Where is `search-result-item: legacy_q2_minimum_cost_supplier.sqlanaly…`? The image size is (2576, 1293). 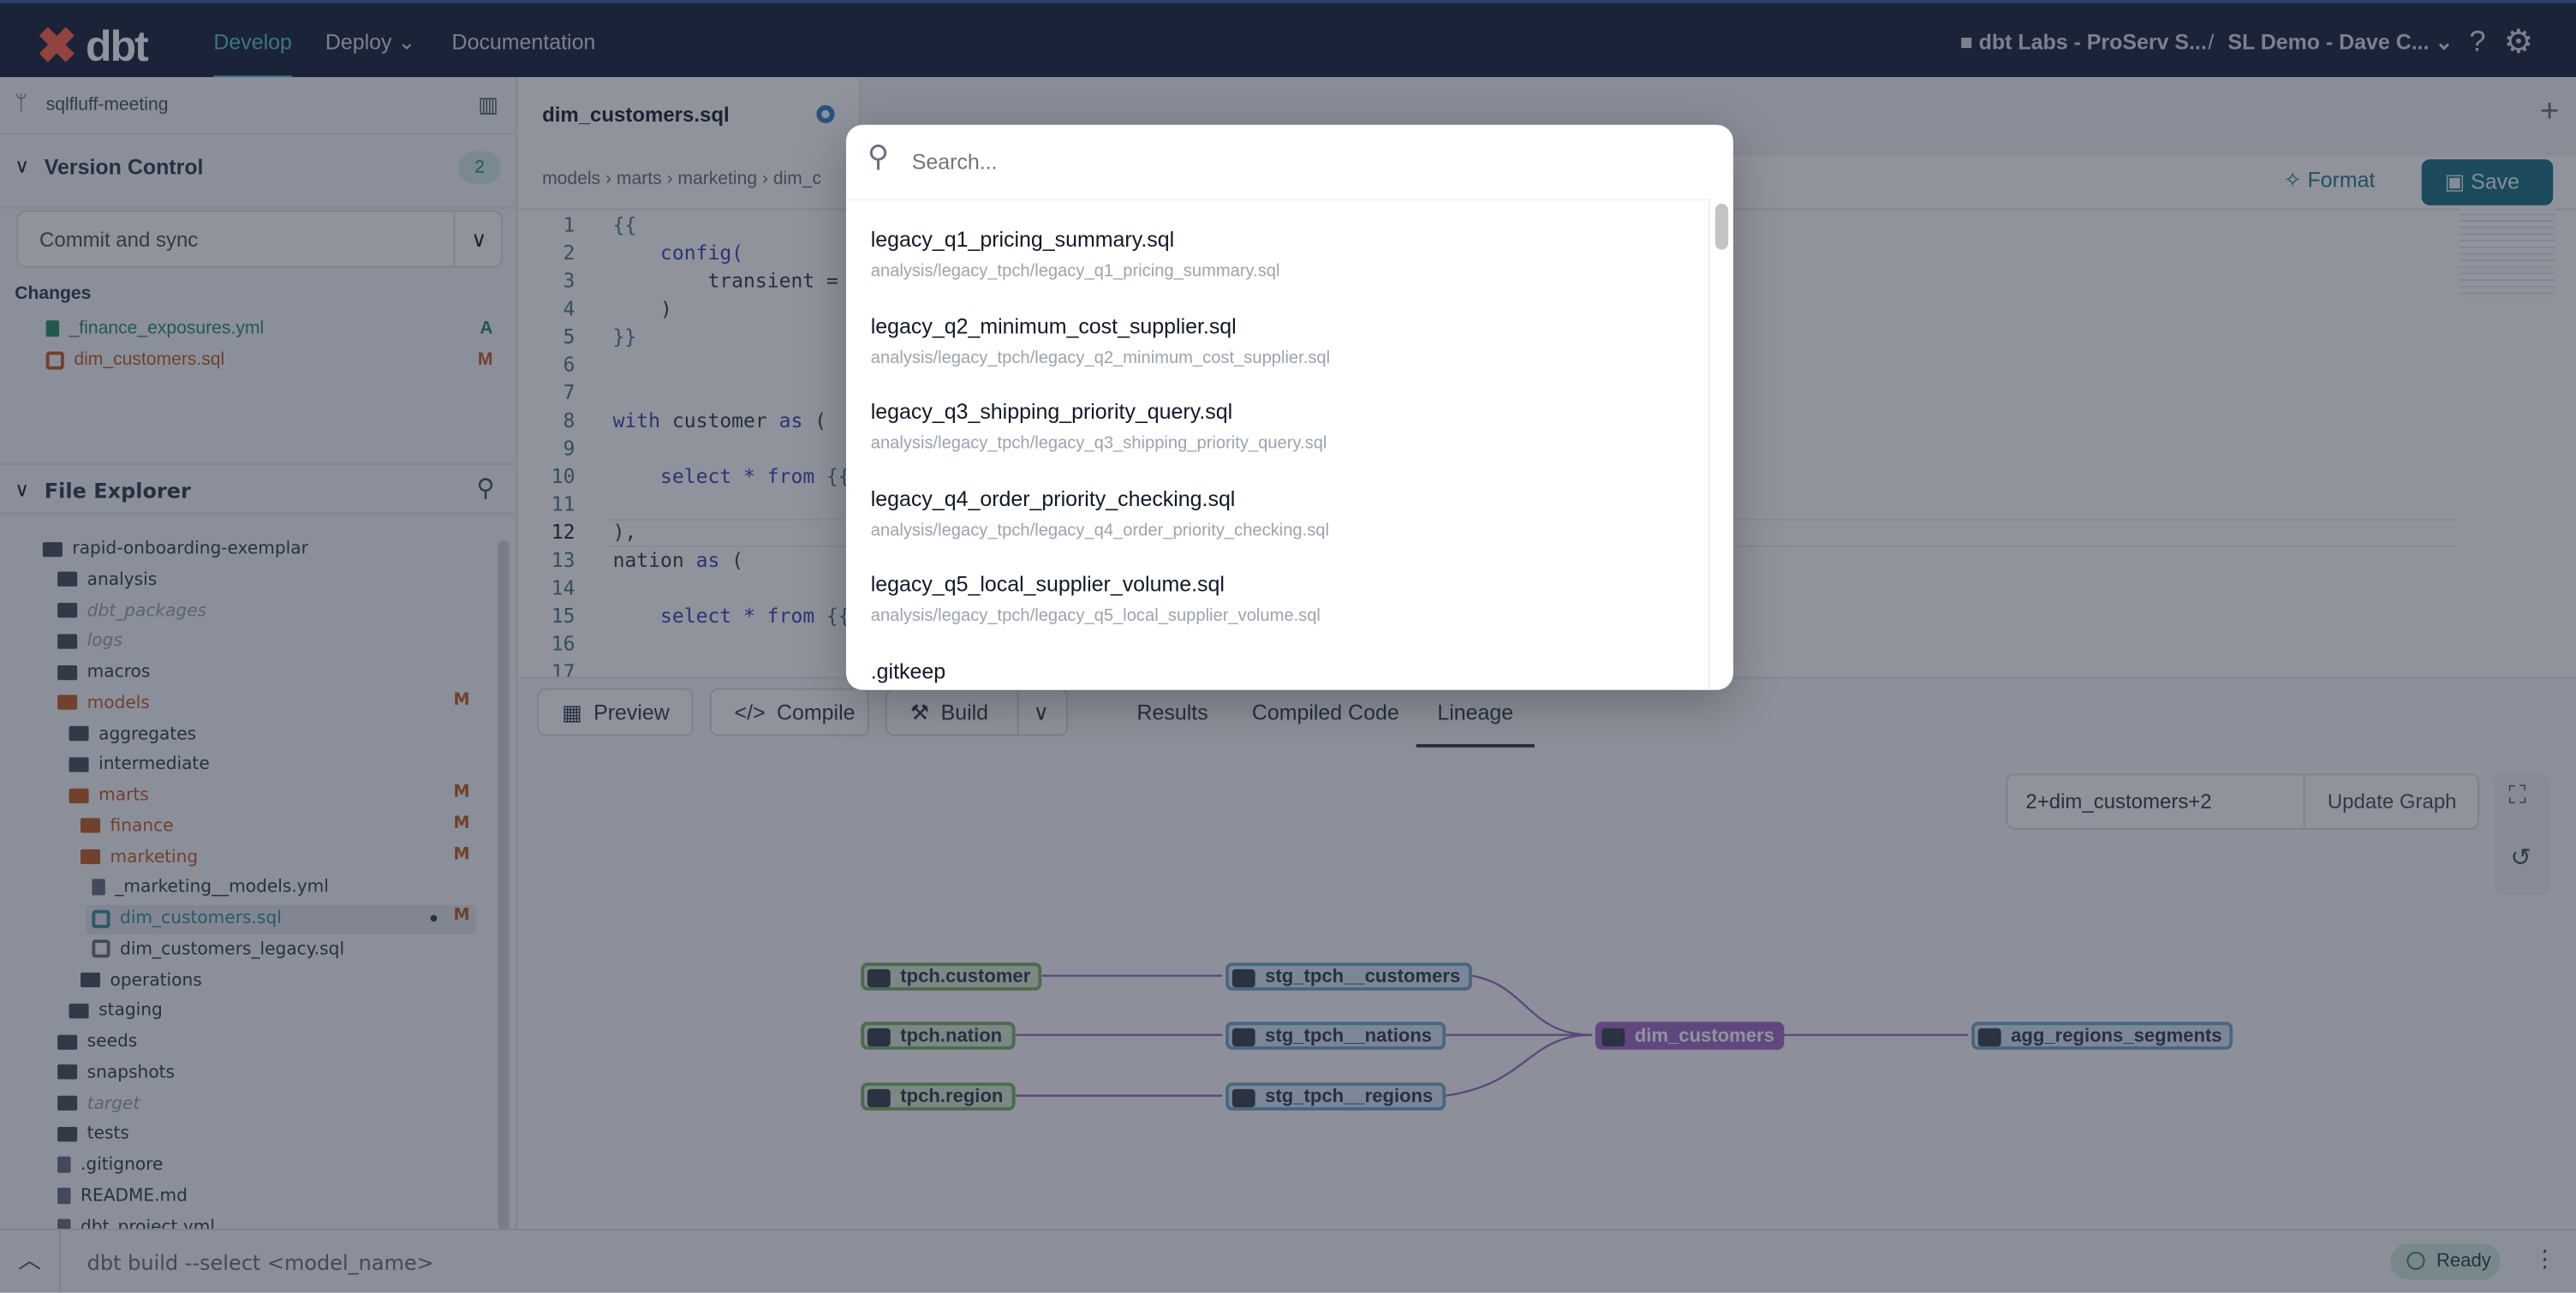 search-result-item: legacy_q2_minimum_cost_supplier.sqlanaly… is located at coordinates (1101, 339).